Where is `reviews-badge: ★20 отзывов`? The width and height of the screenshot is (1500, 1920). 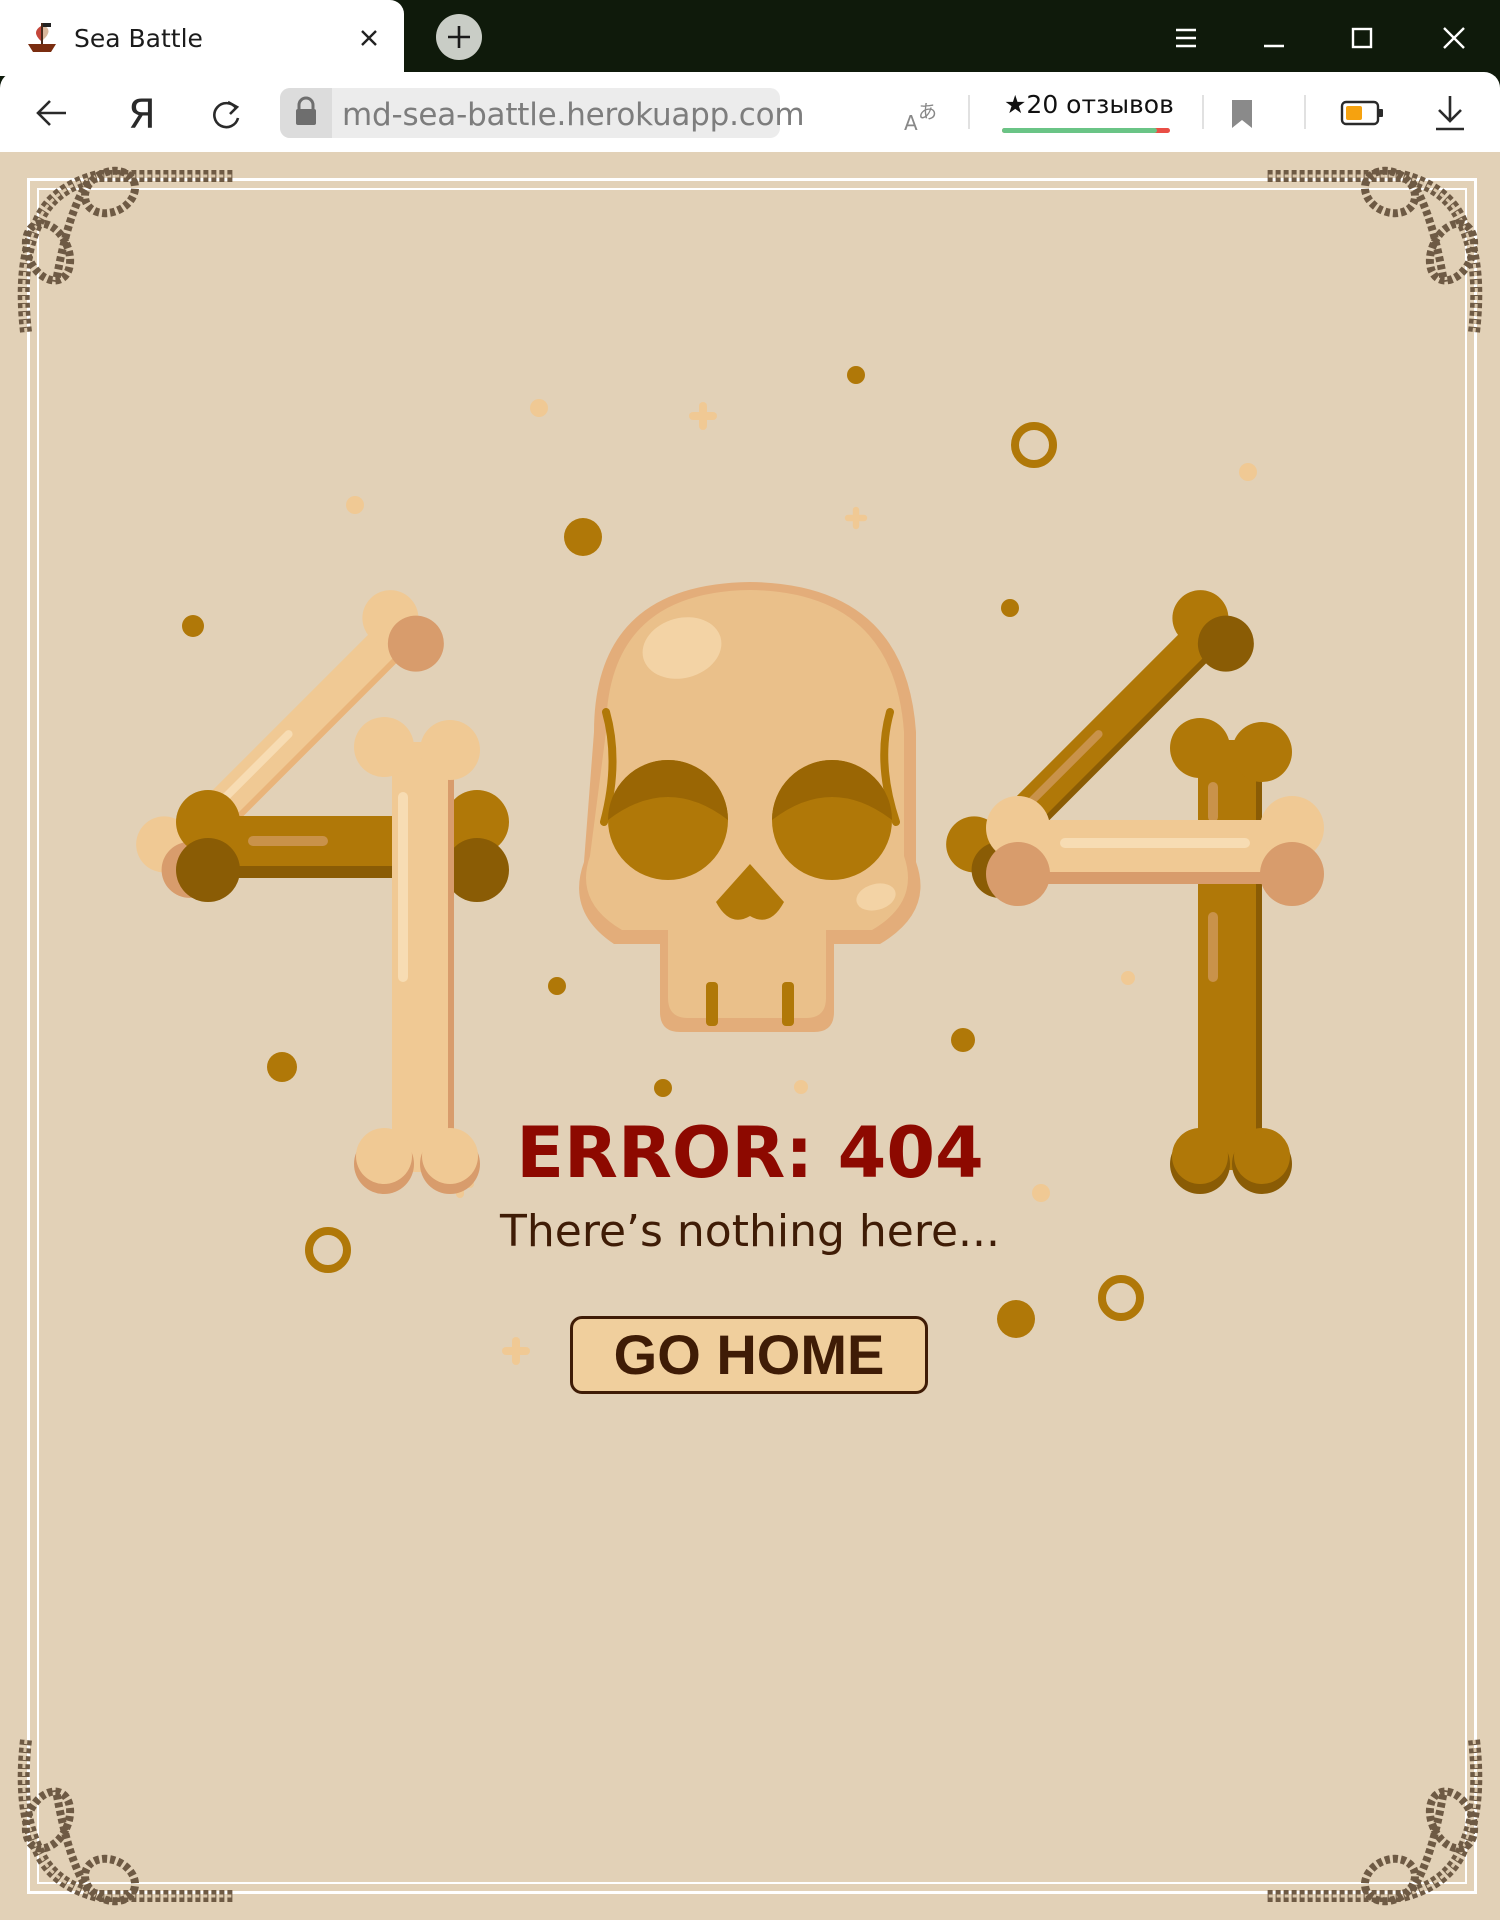 reviews-badge: ★20 отзывов is located at coordinates (1087, 114).